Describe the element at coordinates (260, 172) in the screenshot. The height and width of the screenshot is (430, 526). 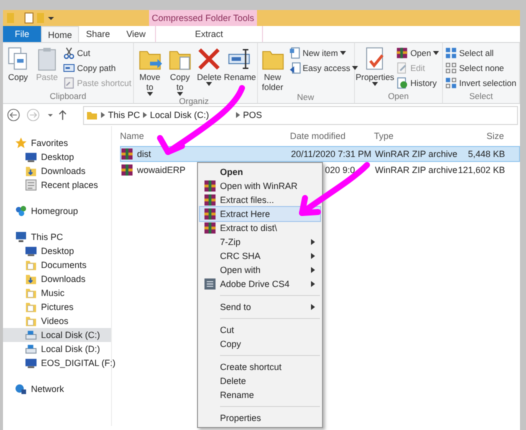
I see `menu-item: Open` at that location.